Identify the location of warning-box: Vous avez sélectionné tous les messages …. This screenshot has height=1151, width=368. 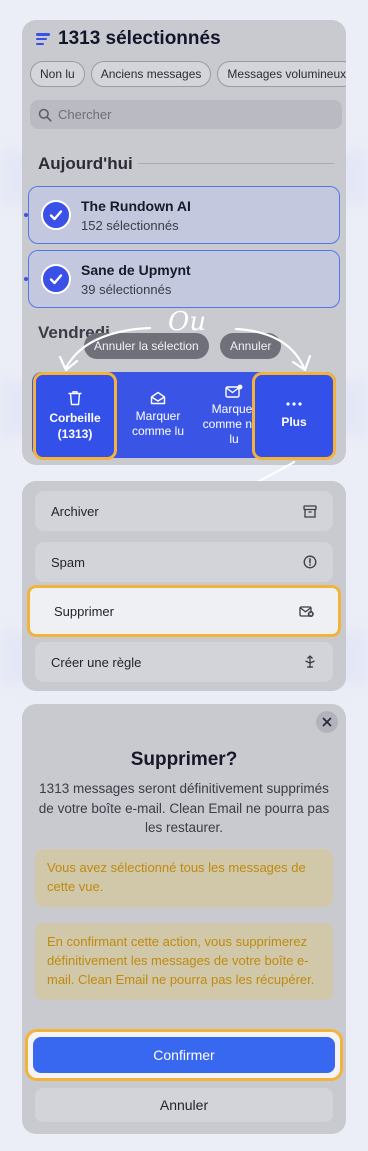
(184, 878).